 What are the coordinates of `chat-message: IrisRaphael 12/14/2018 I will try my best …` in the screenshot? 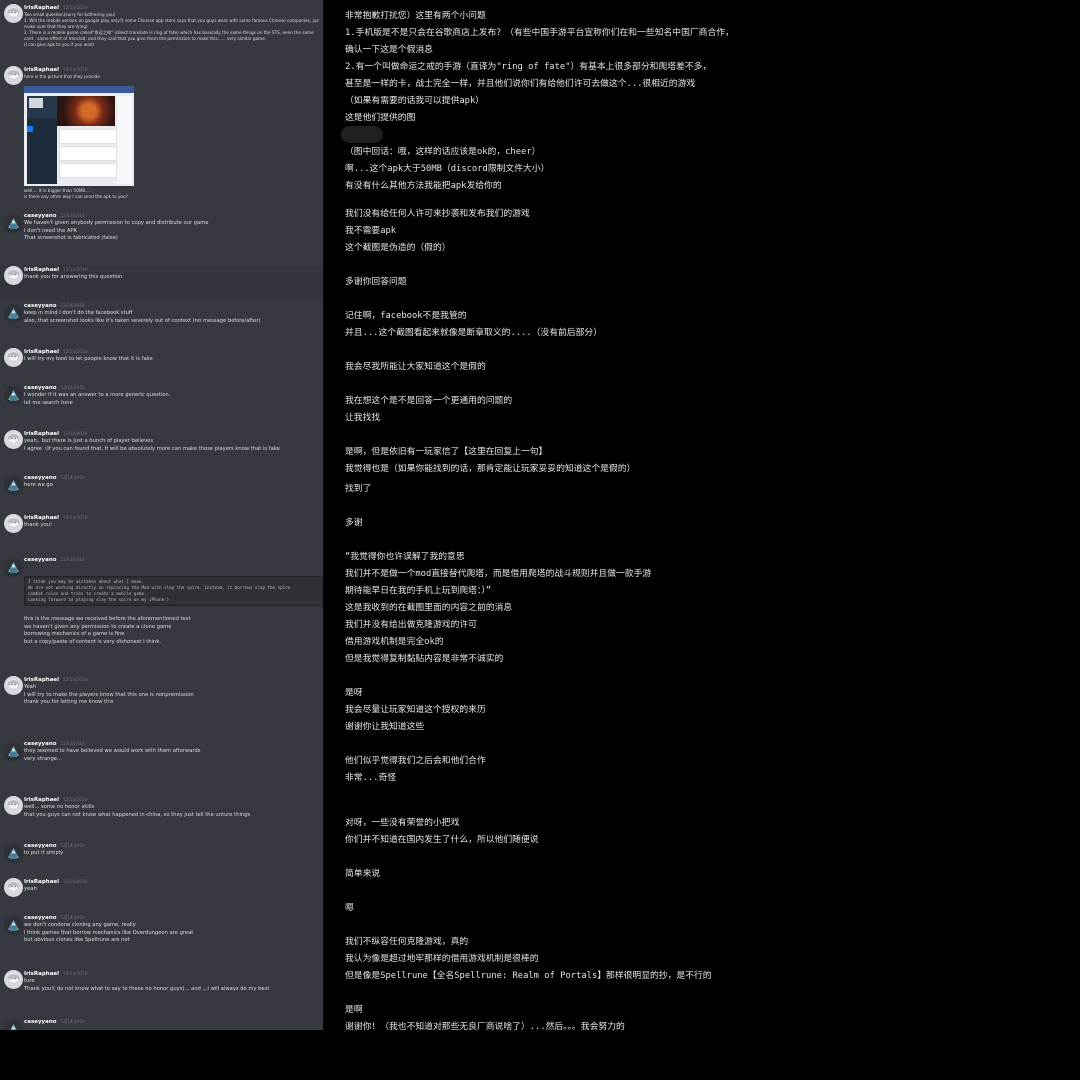 It's located at (161, 366).